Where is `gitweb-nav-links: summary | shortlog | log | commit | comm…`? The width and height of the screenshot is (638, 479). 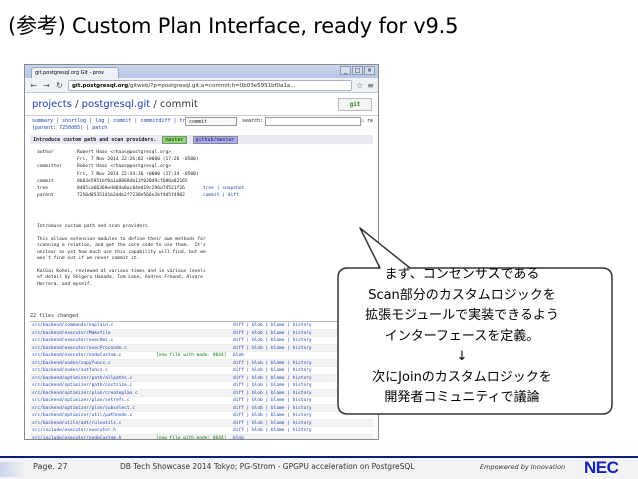 gitweb-nav-links: summary | shortlog | log | commit | comm… is located at coordinates (112, 121).